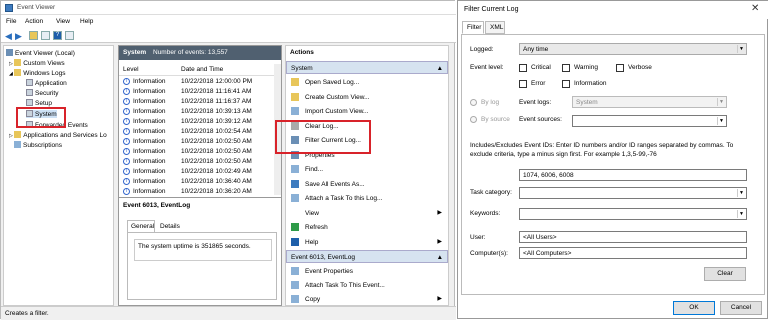  What do you see at coordinates (18, 36) in the screenshot?
I see `forward-icon: ▶` at bounding box center [18, 36].